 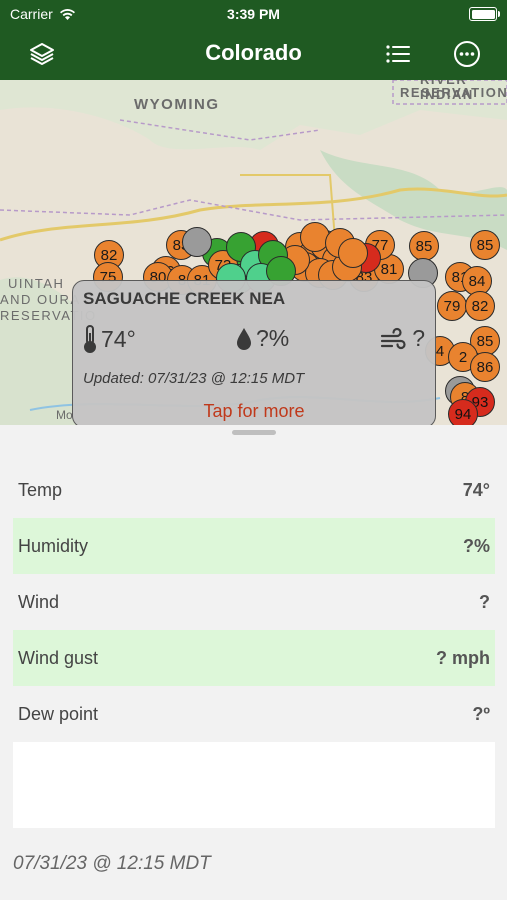 I want to click on station-name: SAGUACHE CREEK NEA, so click(x=184, y=298).